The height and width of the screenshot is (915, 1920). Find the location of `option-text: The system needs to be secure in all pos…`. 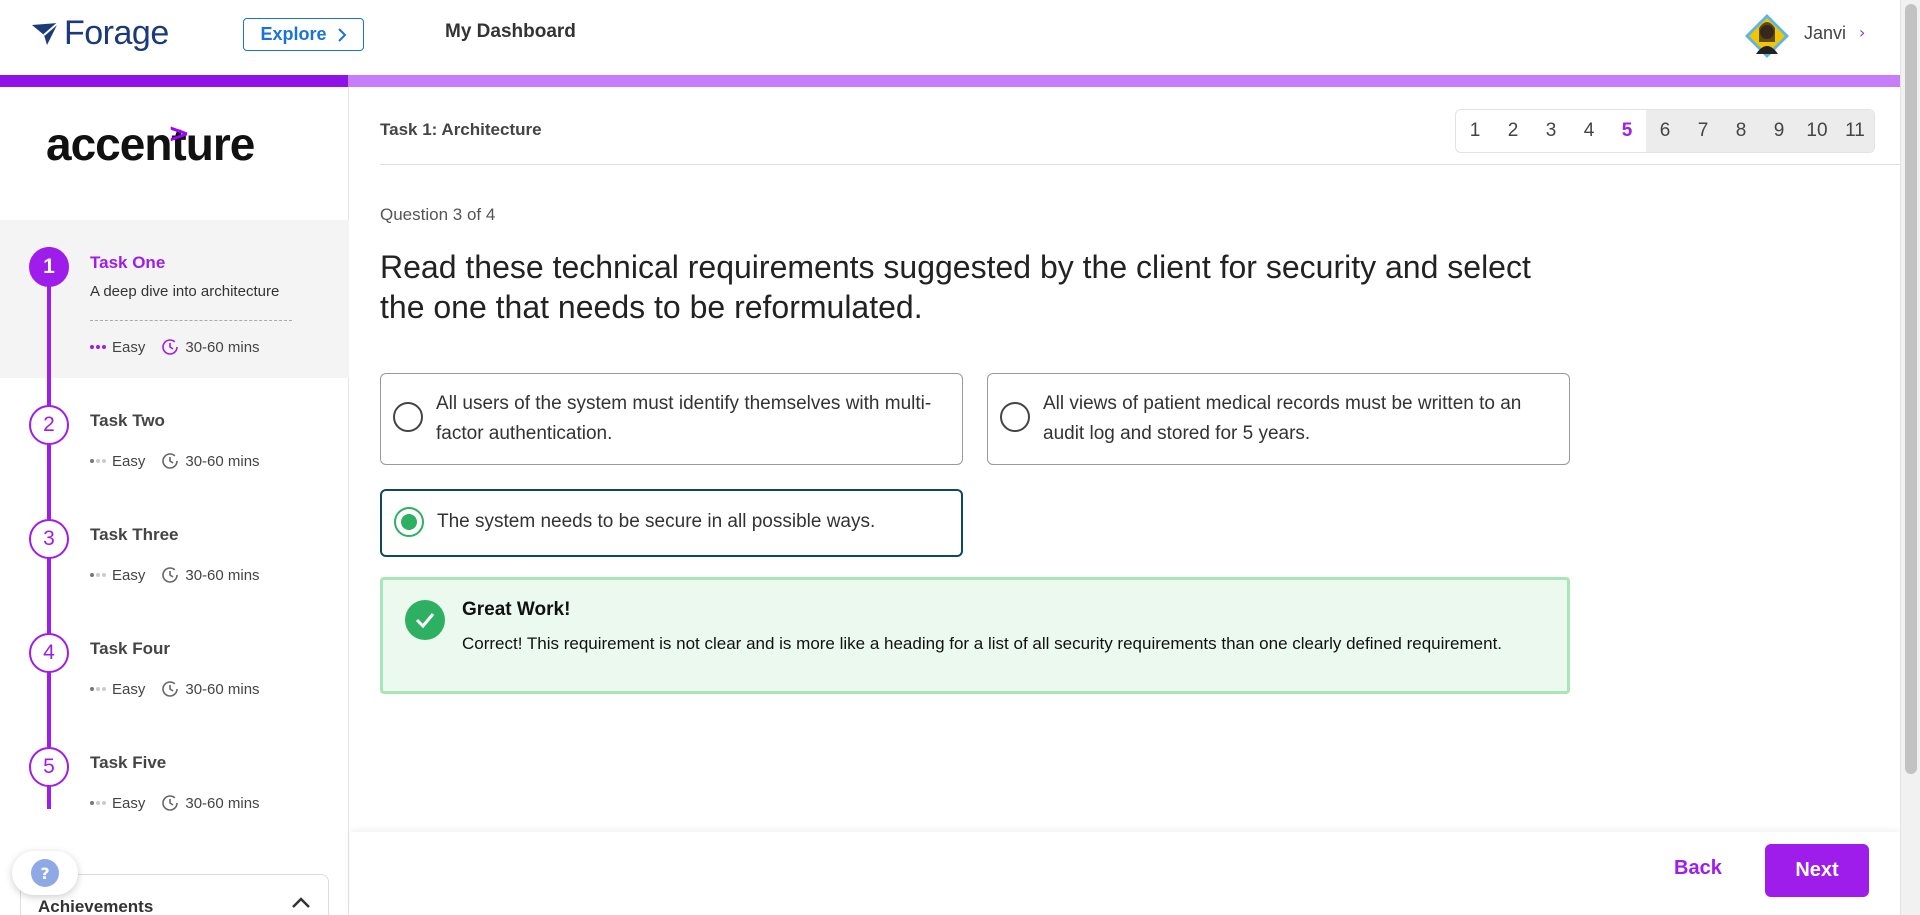

option-text: The system needs to be secure in all pos… is located at coordinates (656, 521).